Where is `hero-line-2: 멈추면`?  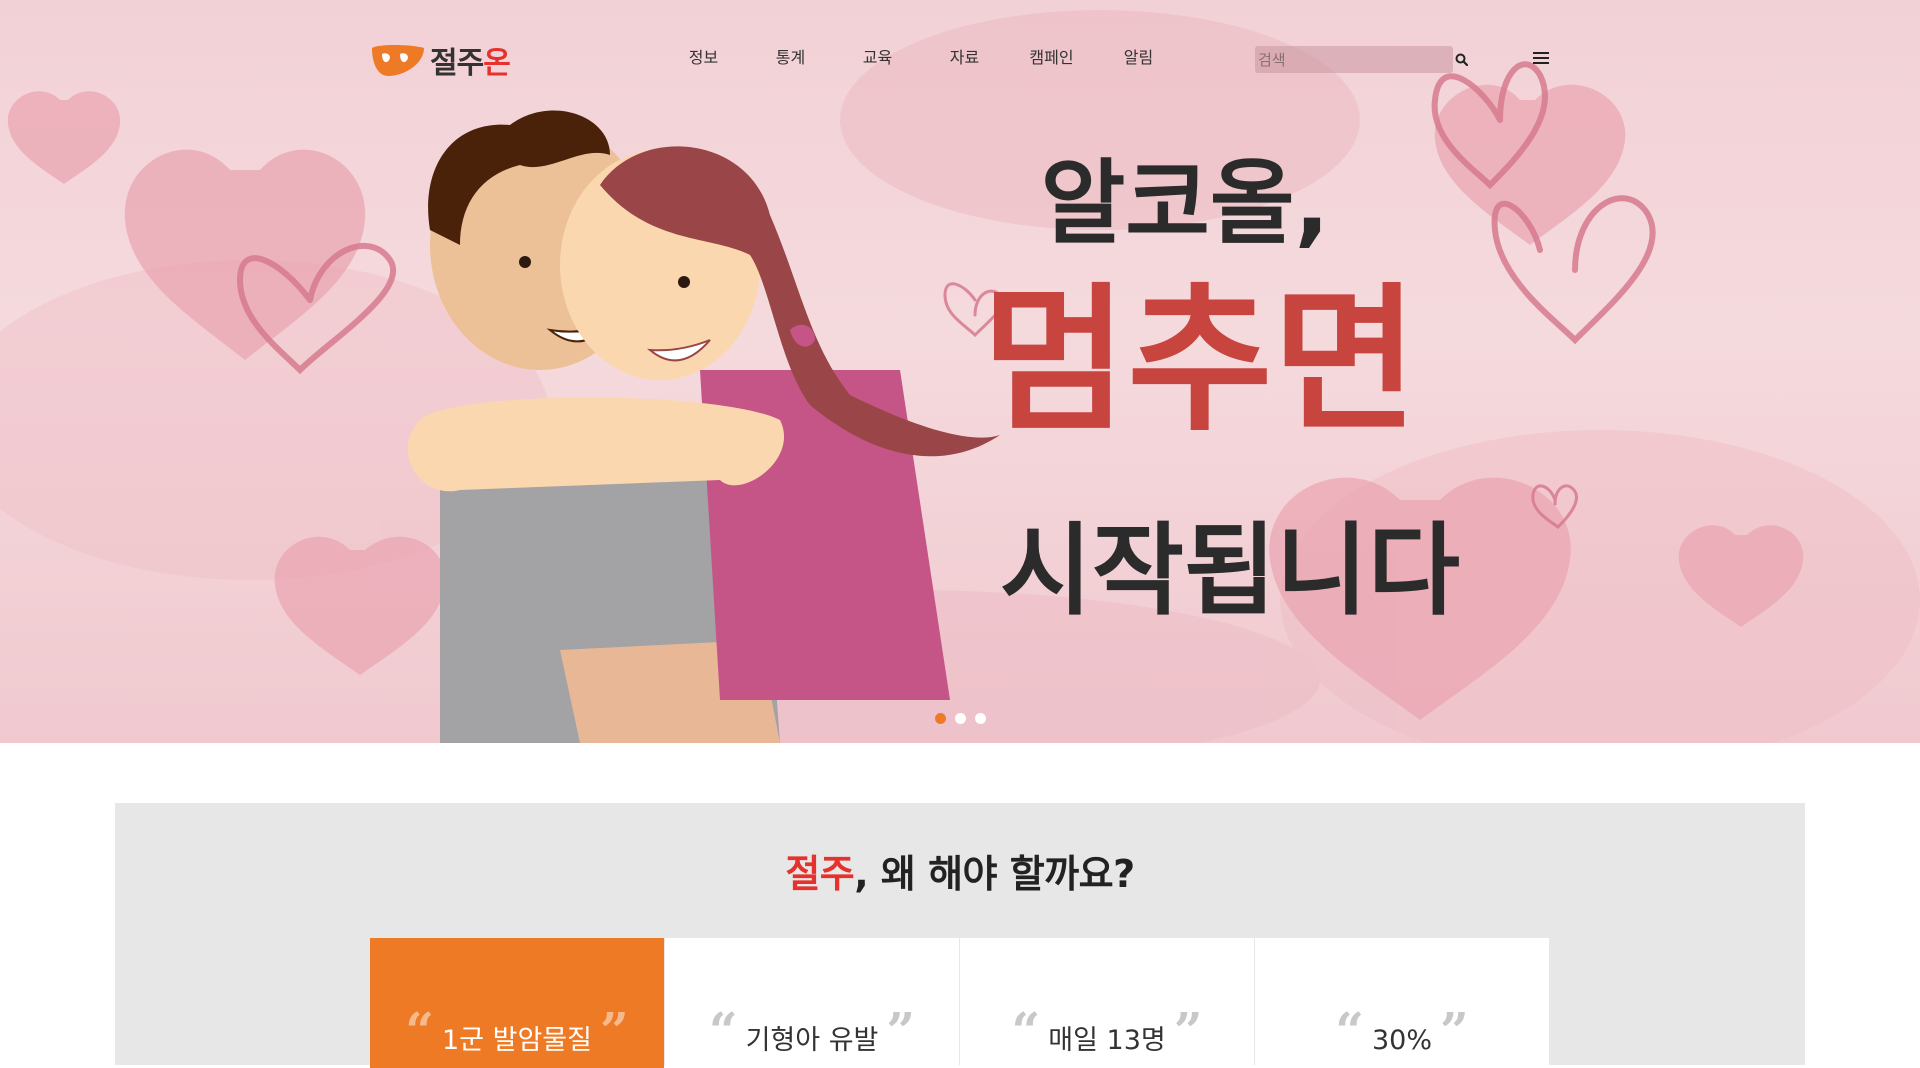 hero-line-2: 멈추면 is located at coordinates (1200, 361).